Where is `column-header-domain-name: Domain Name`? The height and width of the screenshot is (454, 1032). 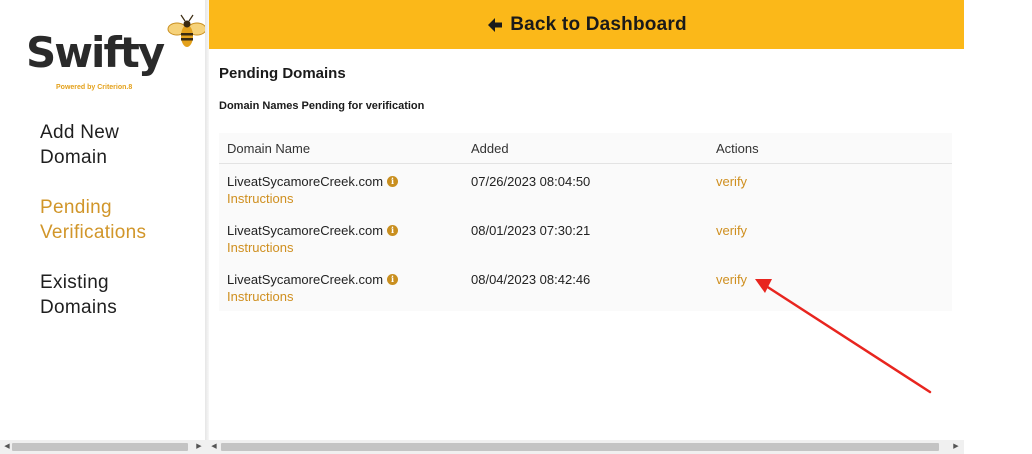 column-header-domain-name: Domain Name is located at coordinates (269, 148).